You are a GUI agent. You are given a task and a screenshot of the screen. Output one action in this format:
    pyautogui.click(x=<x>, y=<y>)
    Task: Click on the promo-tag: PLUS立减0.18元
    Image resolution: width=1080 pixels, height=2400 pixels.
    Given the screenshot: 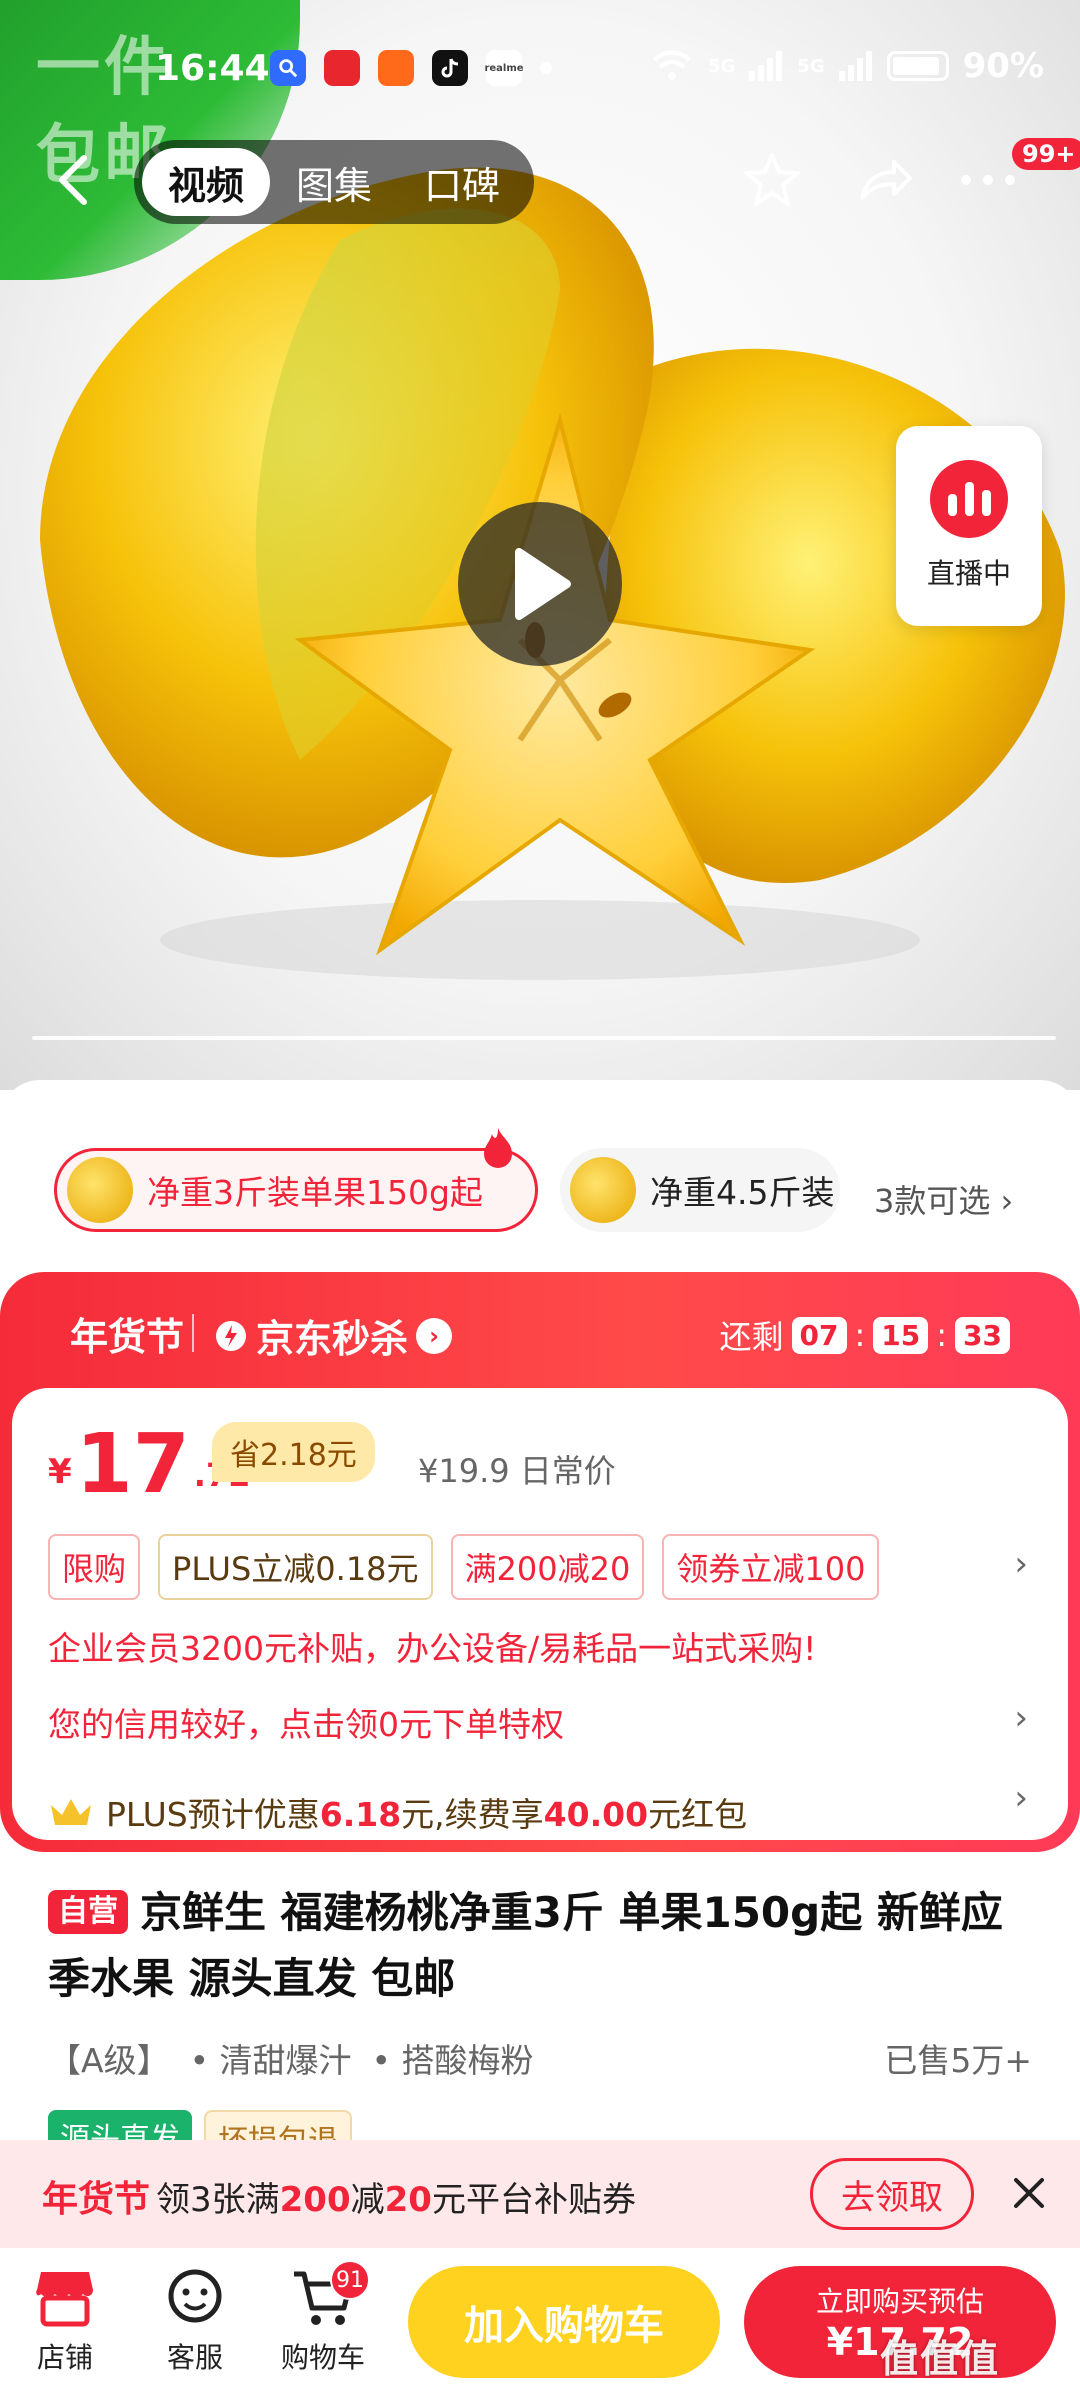 What is the action you would take?
    pyautogui.click(x=295, y=1567)
    